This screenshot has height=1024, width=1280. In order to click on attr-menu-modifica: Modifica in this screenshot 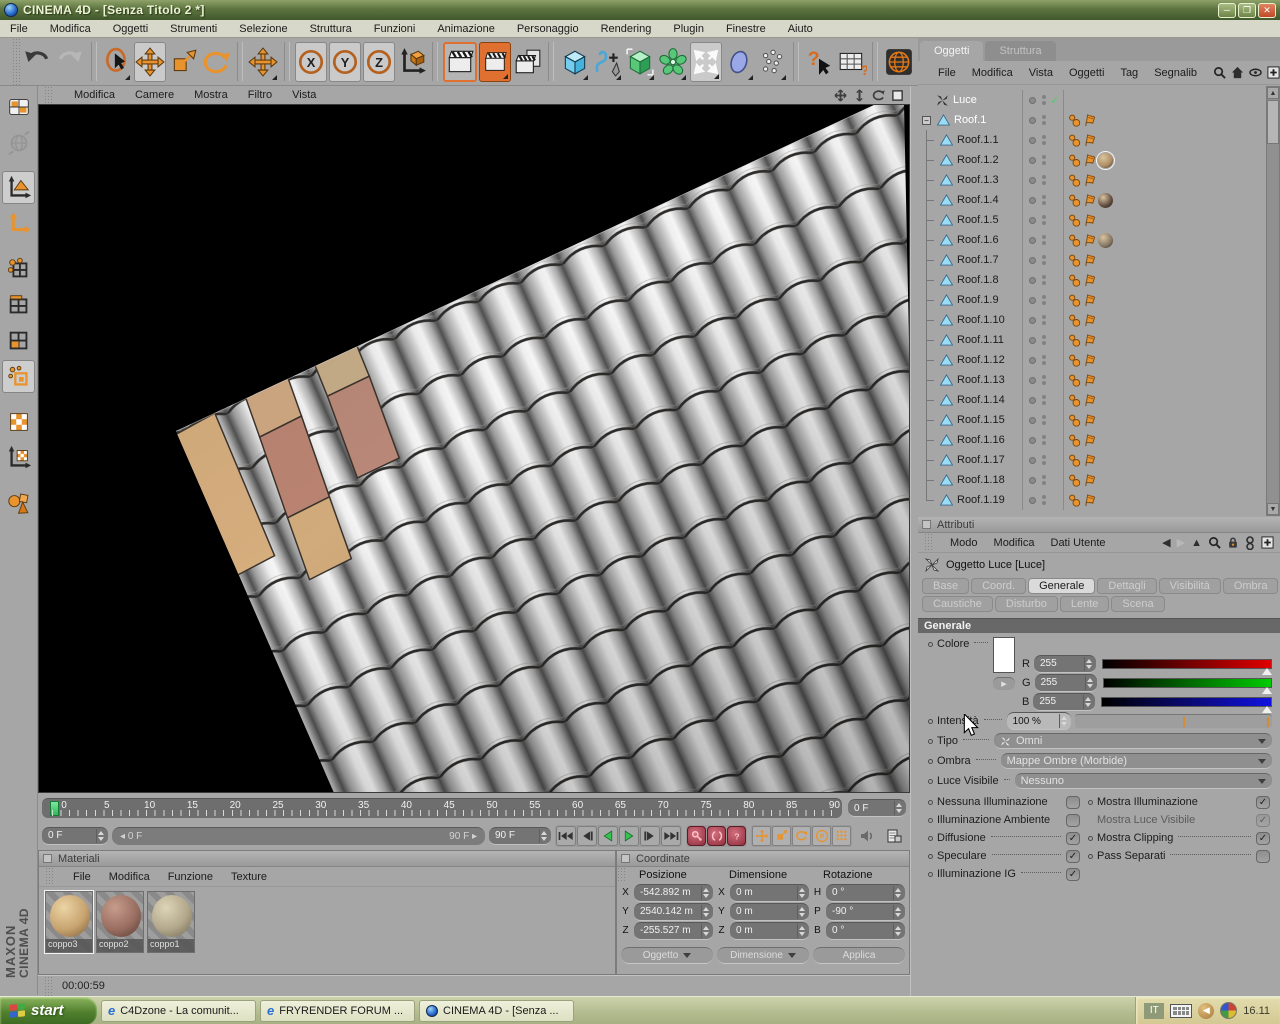, I will do `click(1014, 543)`.